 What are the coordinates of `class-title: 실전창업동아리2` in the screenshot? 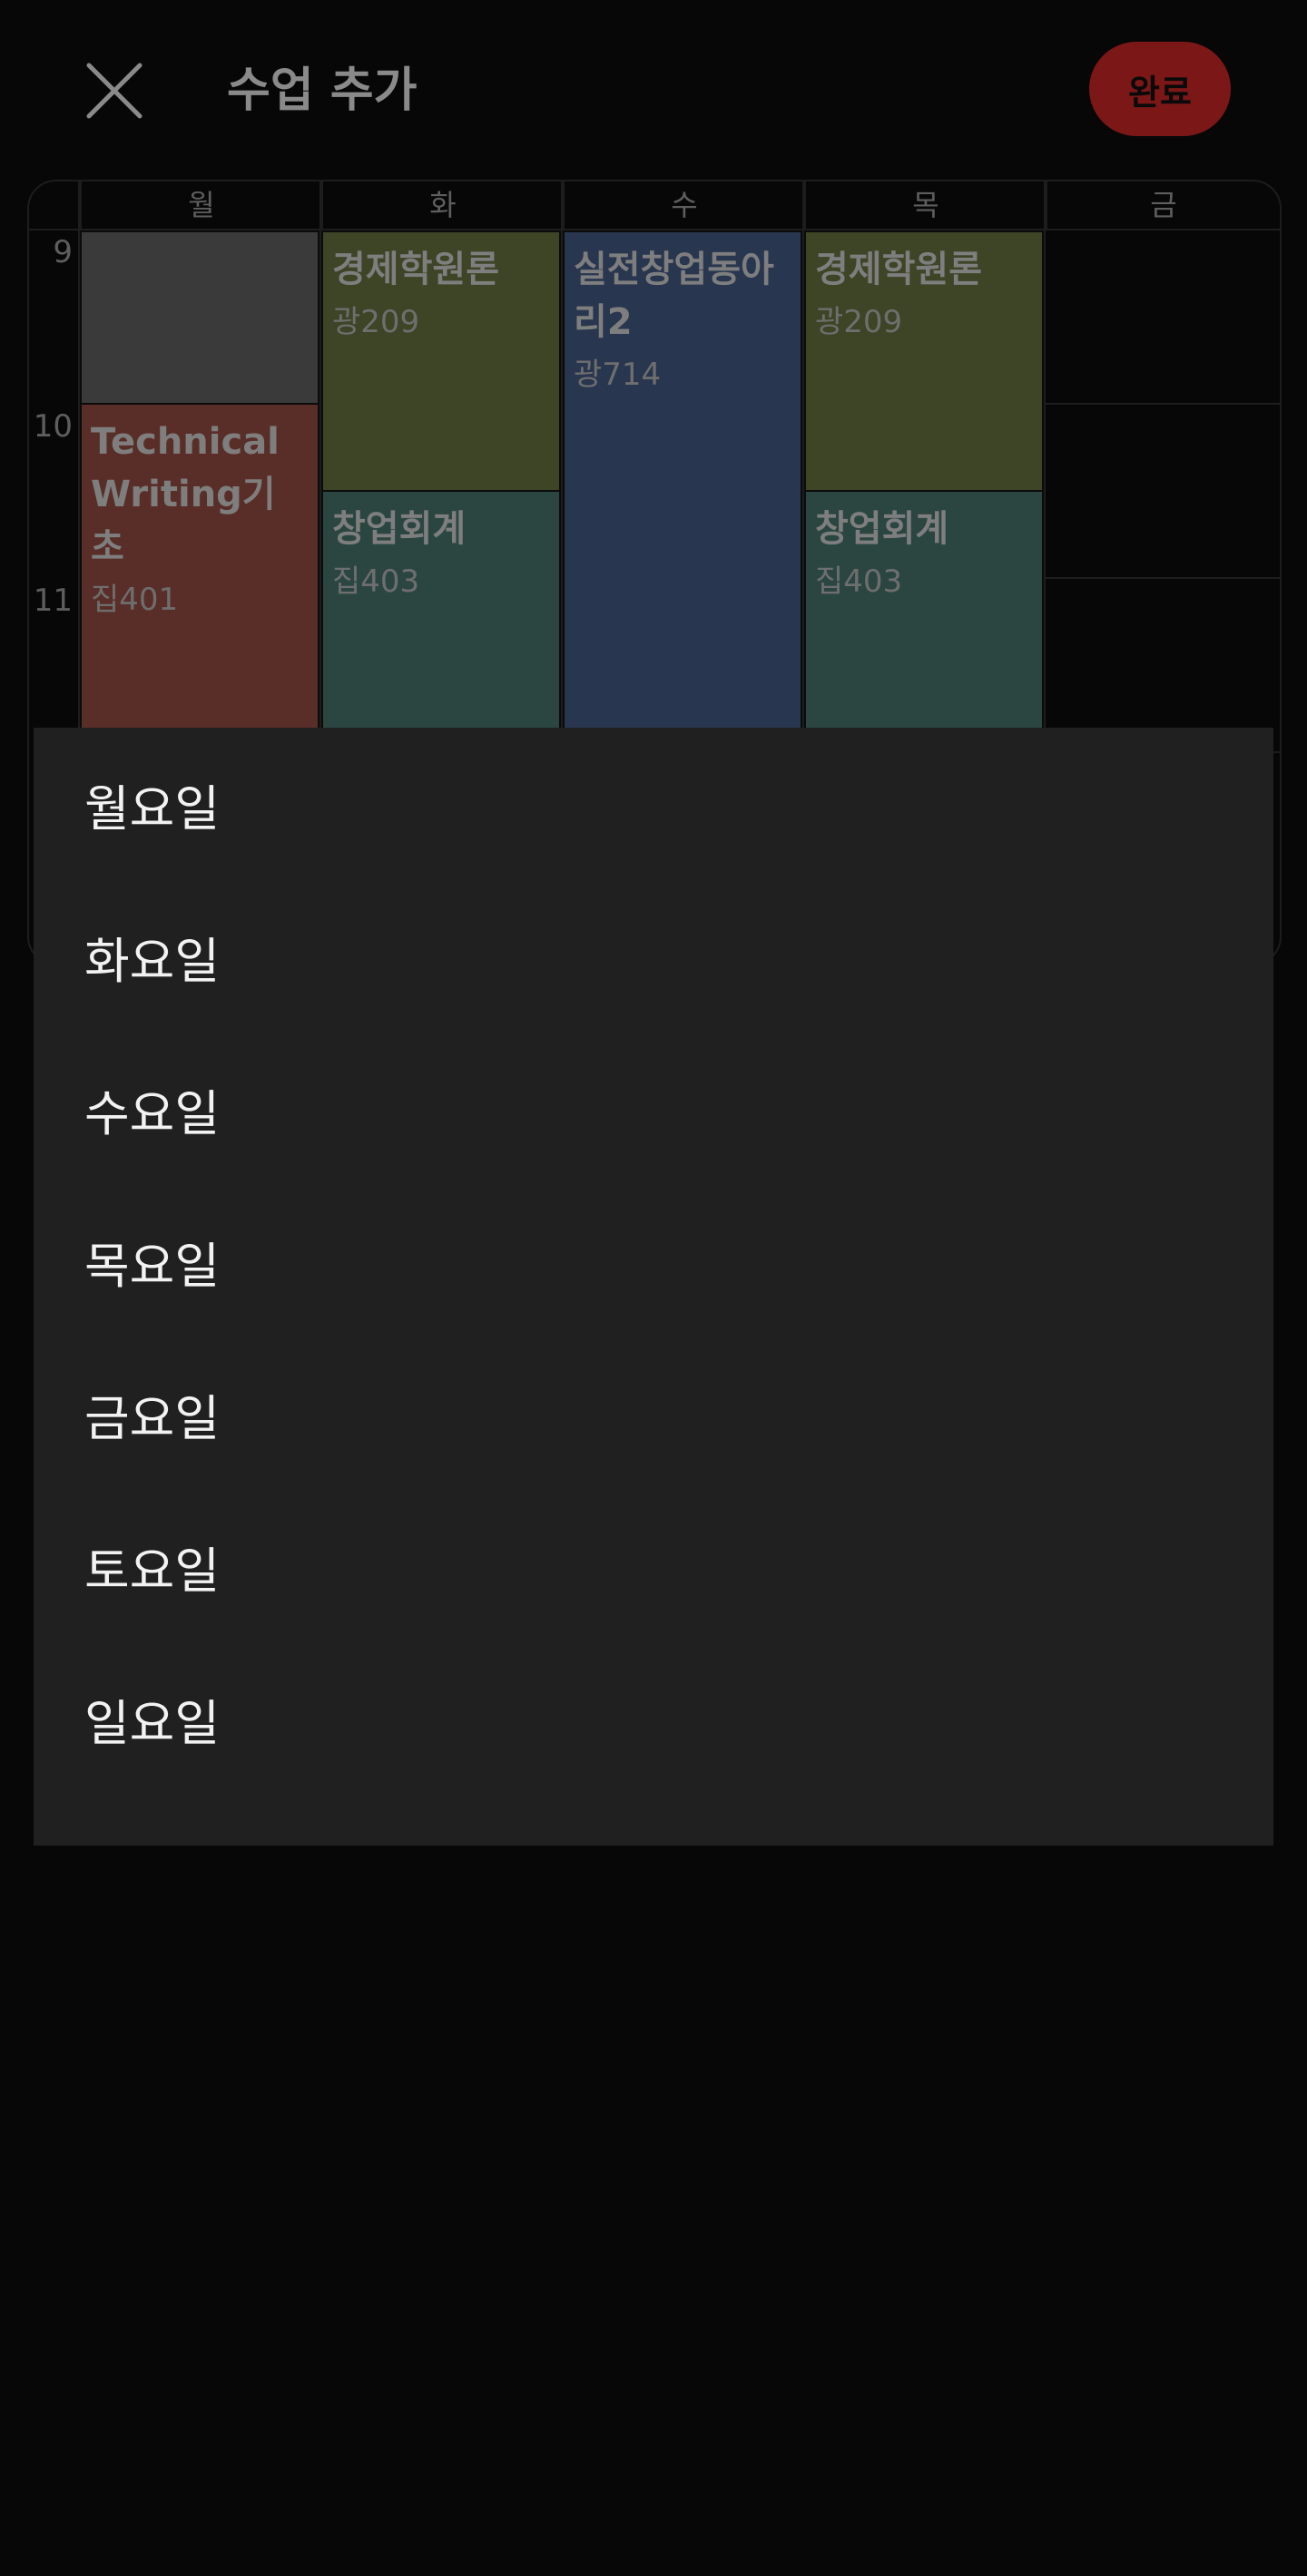 It's located at (674, 296).